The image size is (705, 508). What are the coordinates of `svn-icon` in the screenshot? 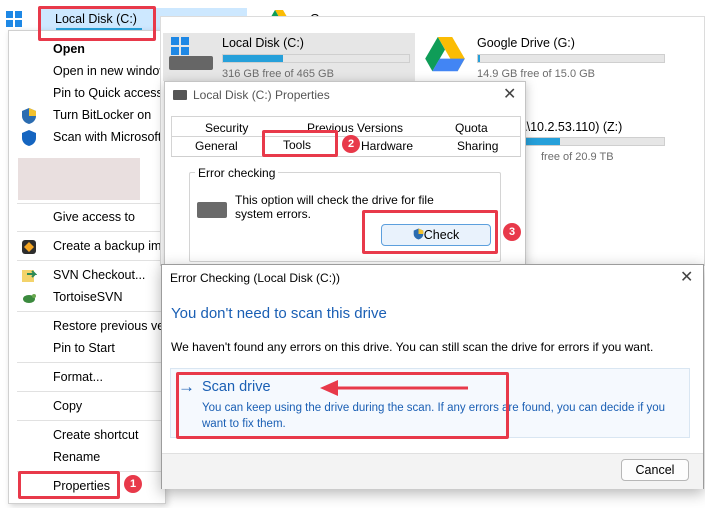 It's located at (29, 276).